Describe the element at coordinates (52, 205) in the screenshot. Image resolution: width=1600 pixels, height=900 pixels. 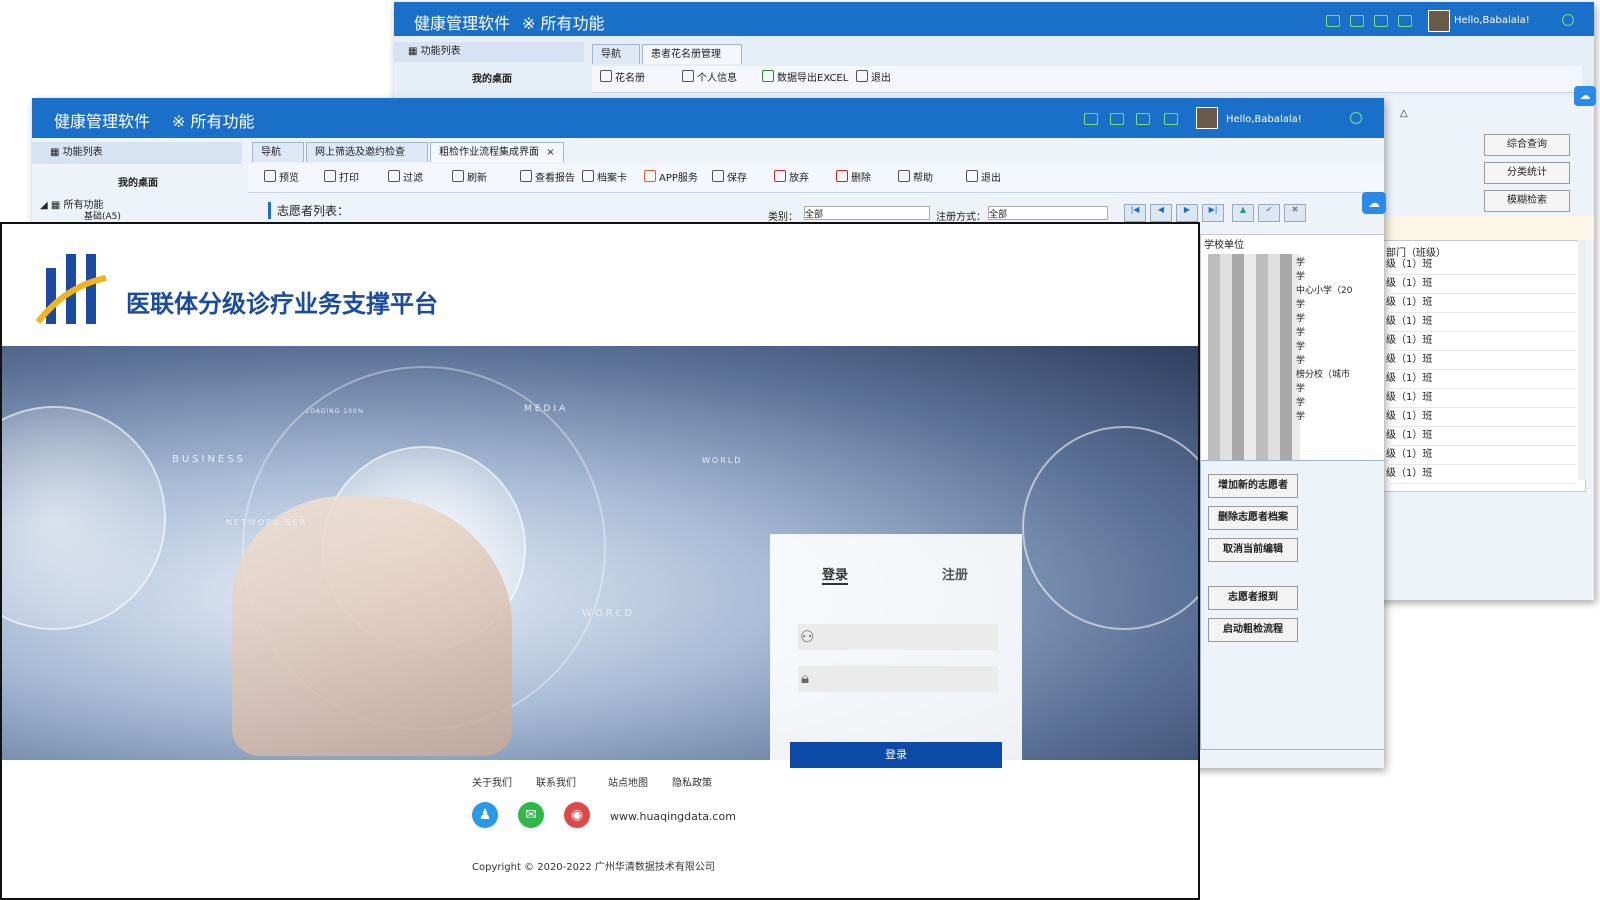
I see `tree-expand-icon: ◢ ▦` at that location.